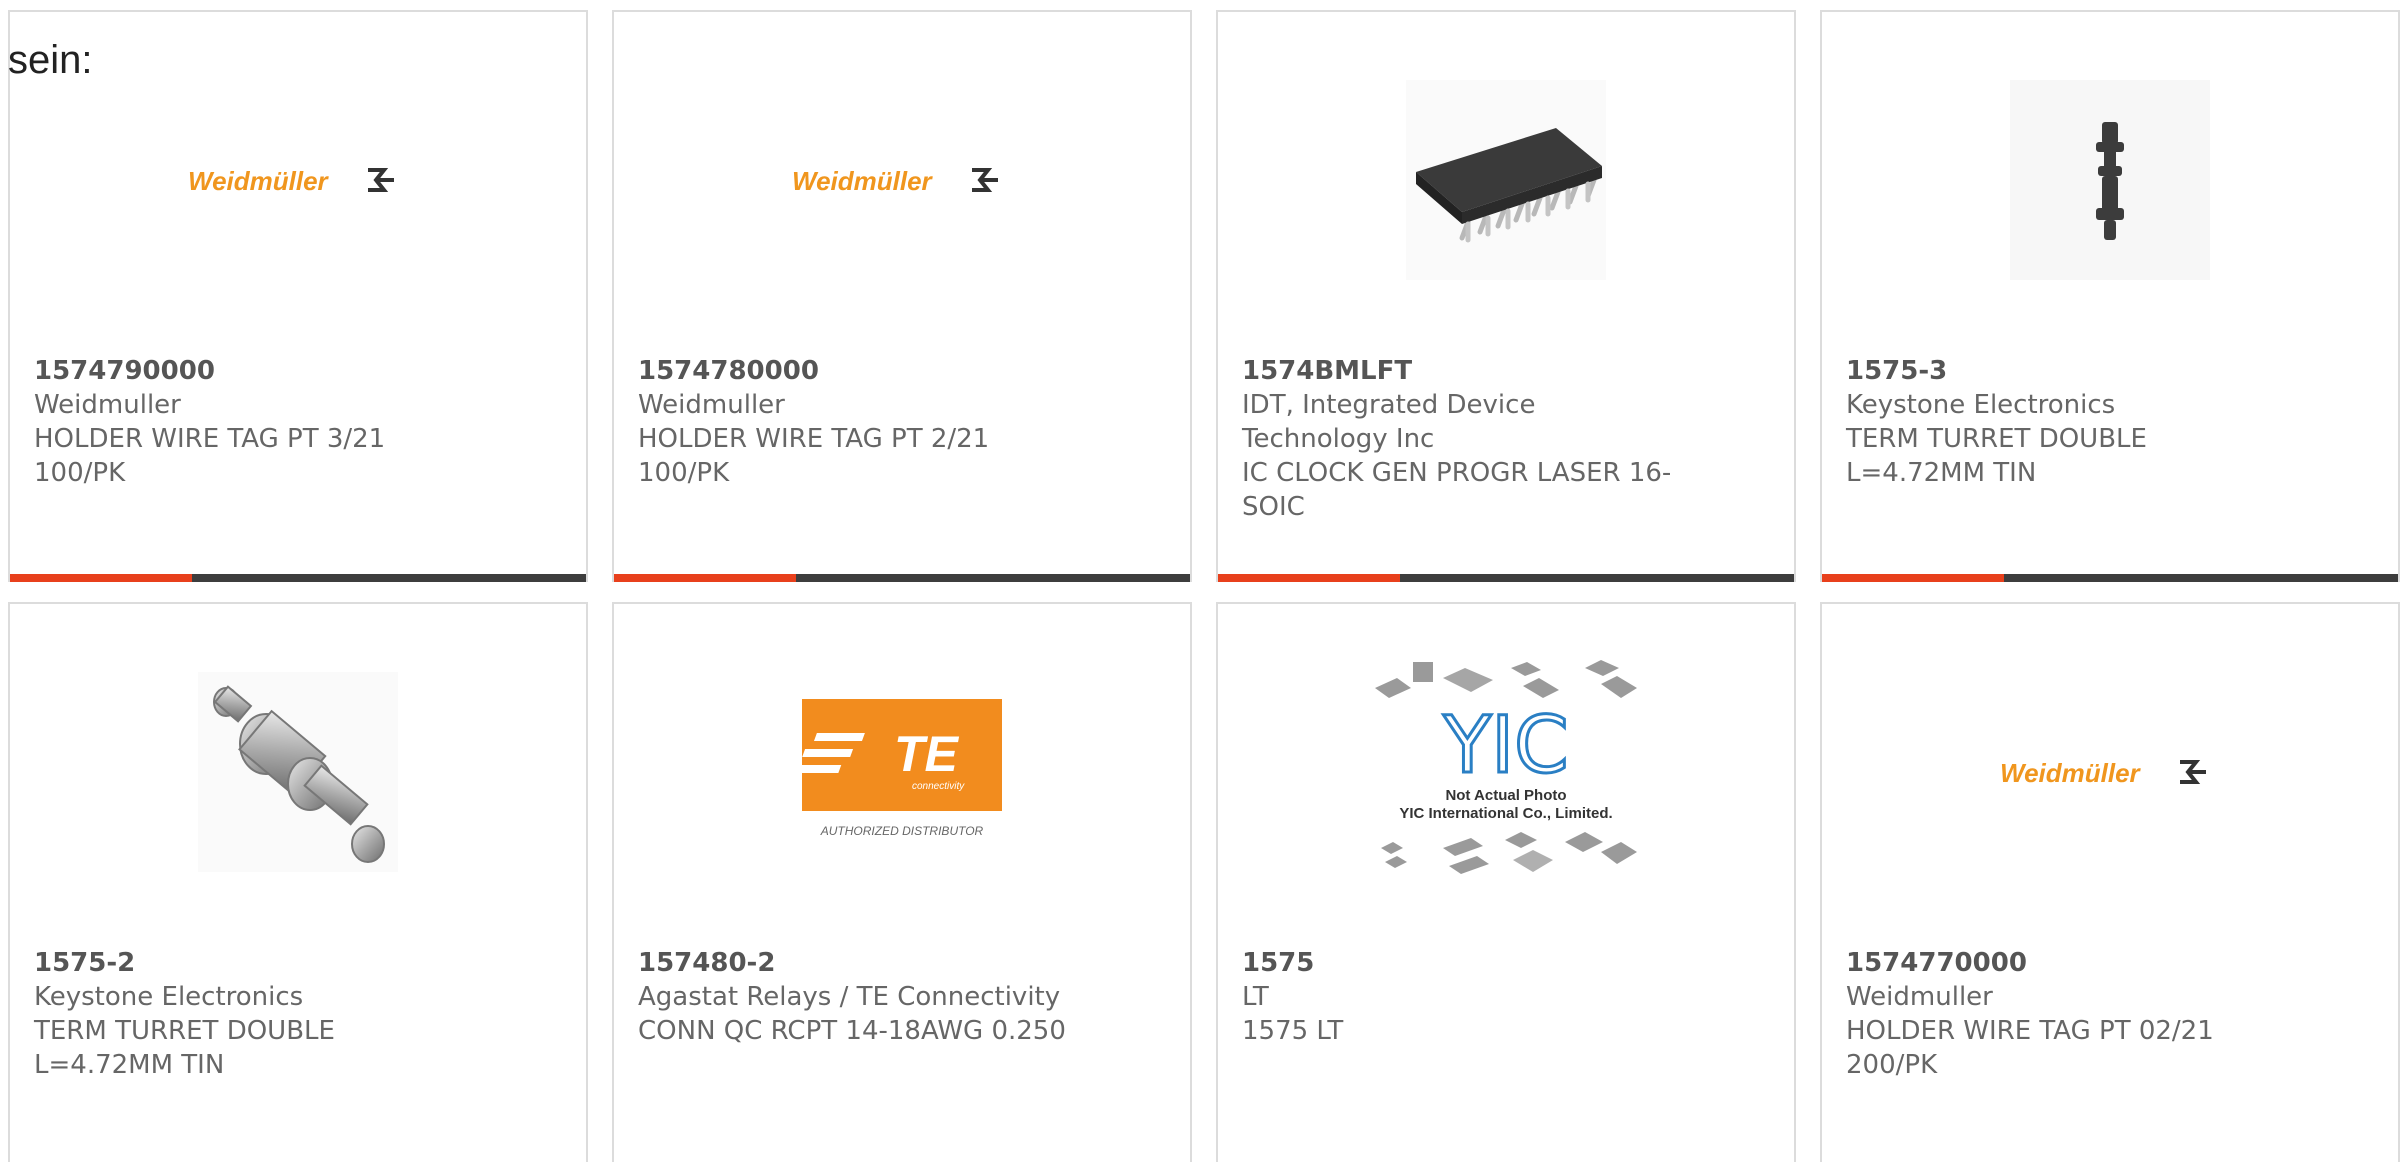 The height and width of the screenshot is (1162, 2400). I want to click on description: HOLDER WIRE TAG PT 3/21 100/PK, so click(210, 456).